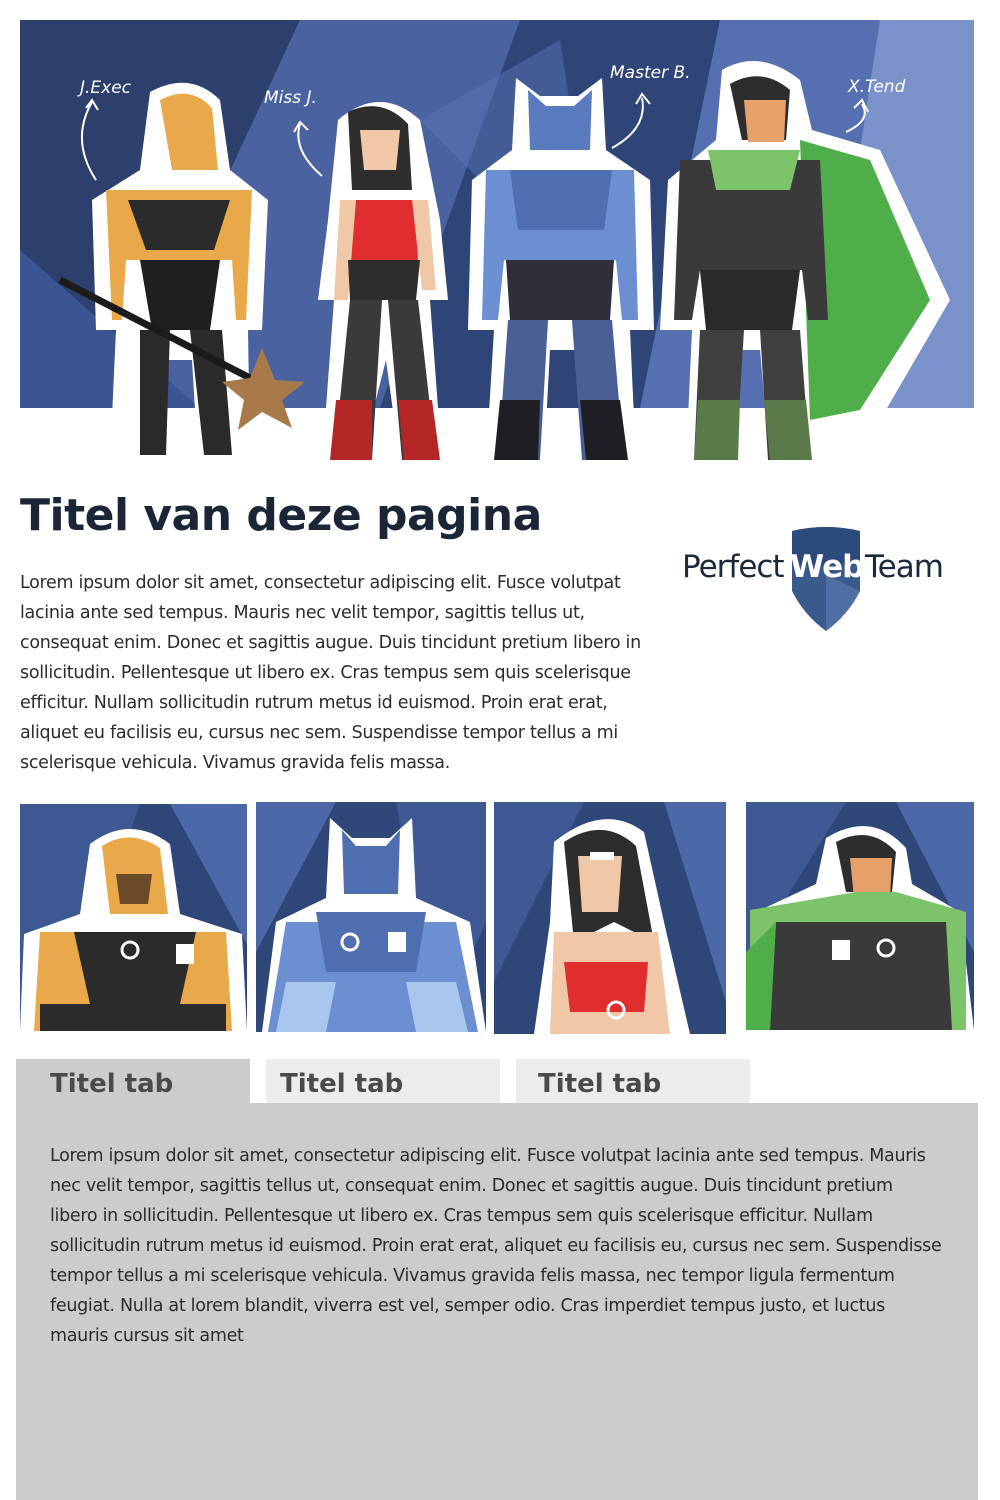  What do you see at coordinates (290, 98) in the screenshot?
I see `hero-label-2: Miss J.` at bounding box center [290, 98].